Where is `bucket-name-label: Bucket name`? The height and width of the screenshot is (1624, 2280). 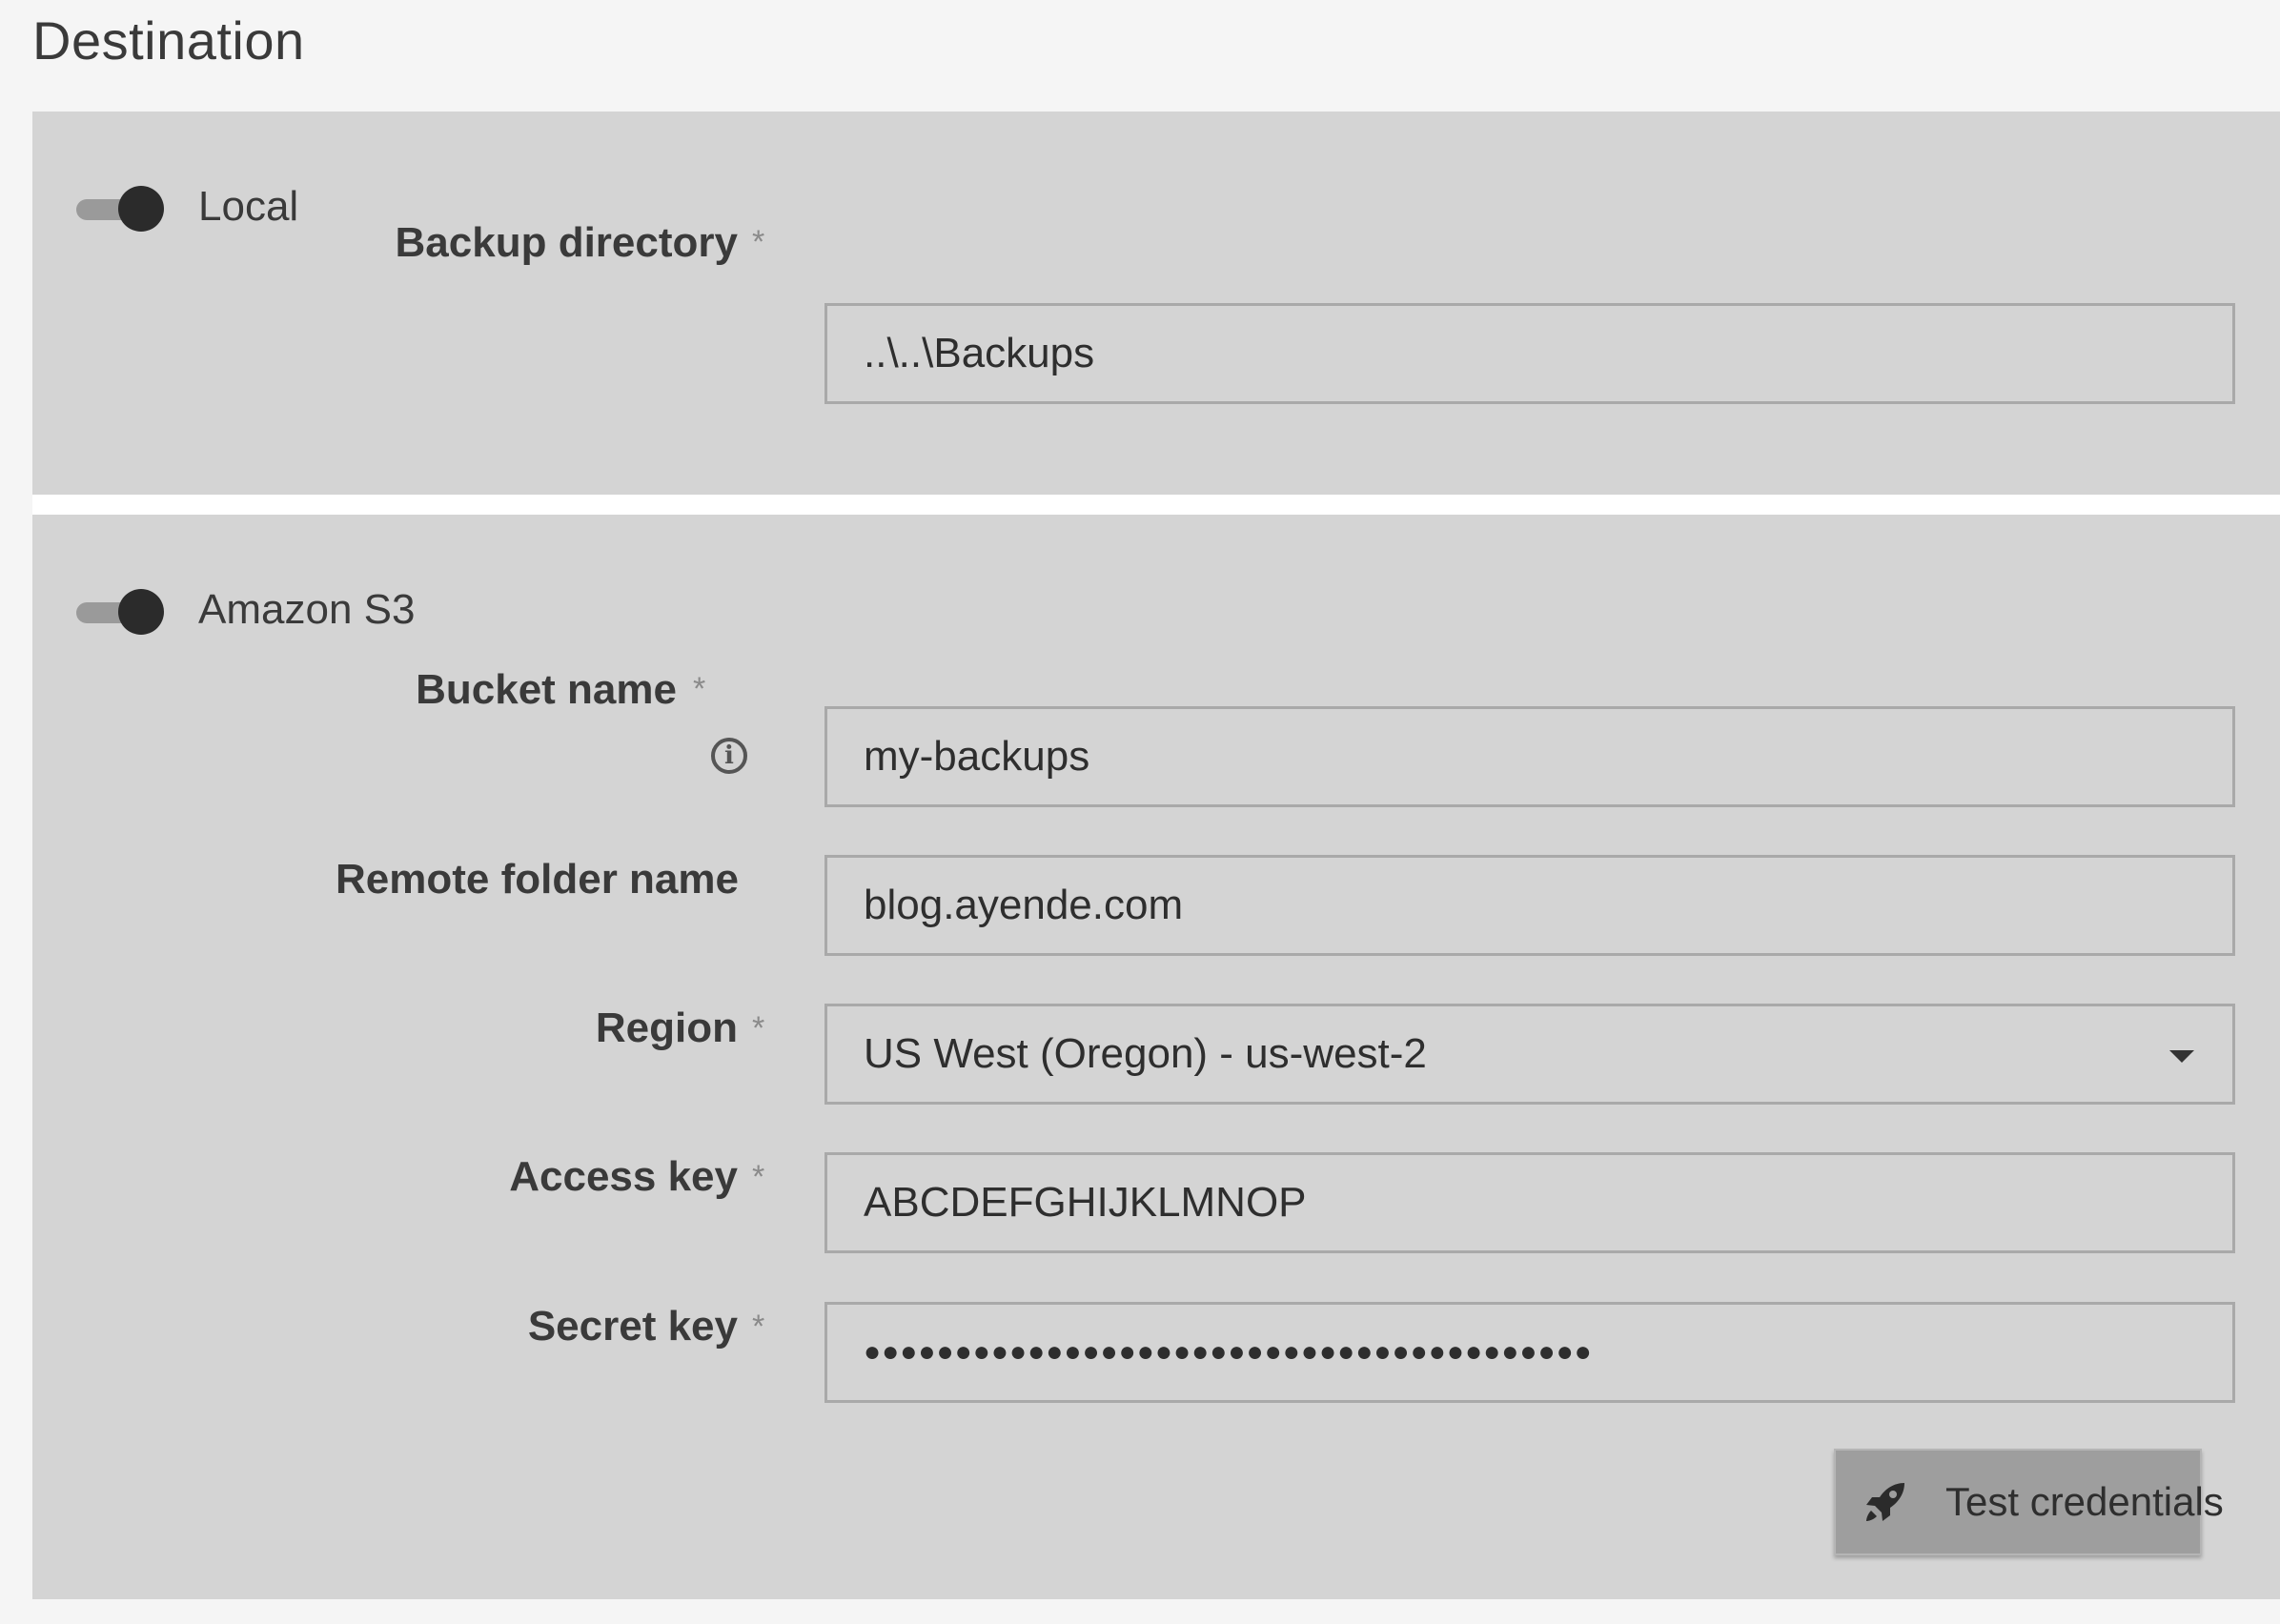 bucket-name-label: Bucket name is located at coordinates (546, 689).